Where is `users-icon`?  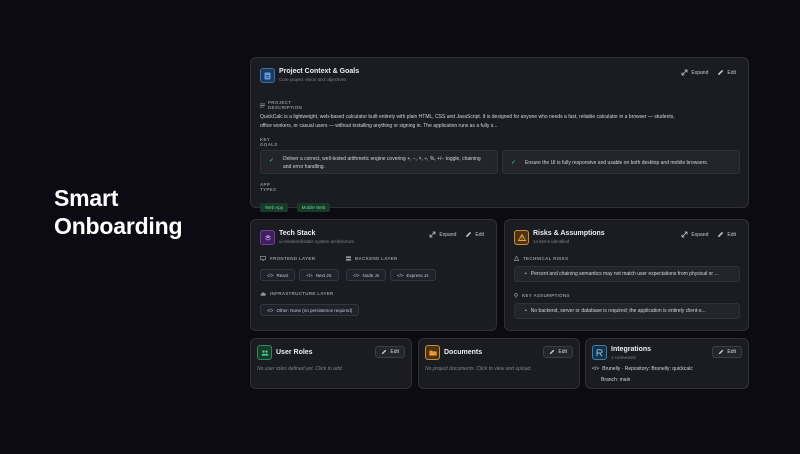 users-icon is located at coordinates (264, 352).